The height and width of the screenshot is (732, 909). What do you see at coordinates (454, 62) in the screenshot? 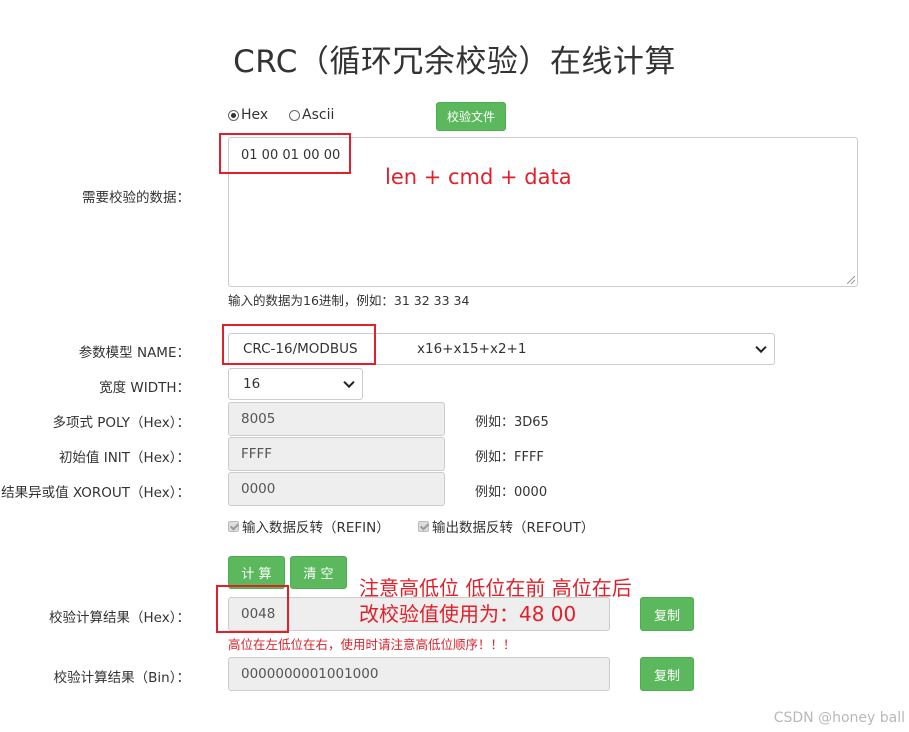
I see `page-title: CRC（循环冗余校验）在线计算` at bounding box center [454, 62].